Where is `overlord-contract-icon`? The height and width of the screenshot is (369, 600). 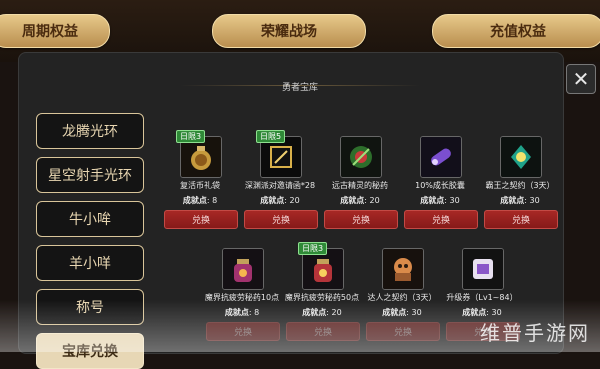
overlord-contract-icon is located at coordinates (521, 157).